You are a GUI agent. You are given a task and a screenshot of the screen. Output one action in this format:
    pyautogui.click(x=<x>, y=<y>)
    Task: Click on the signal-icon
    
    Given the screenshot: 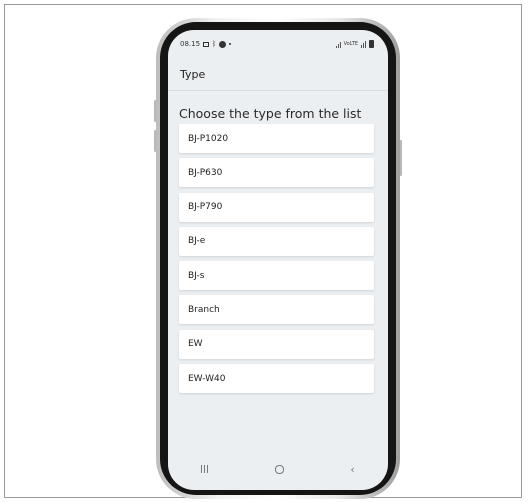 What is the action you would take?
    pyautogui.click(x=338, y=44)
    